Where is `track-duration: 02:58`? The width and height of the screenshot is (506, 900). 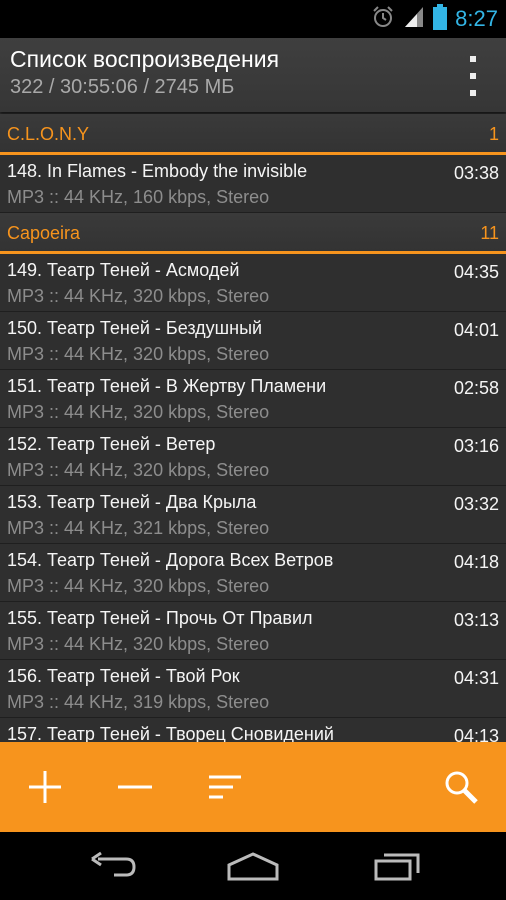 track-duration: 02:58 is located at coordinates (476, 388).